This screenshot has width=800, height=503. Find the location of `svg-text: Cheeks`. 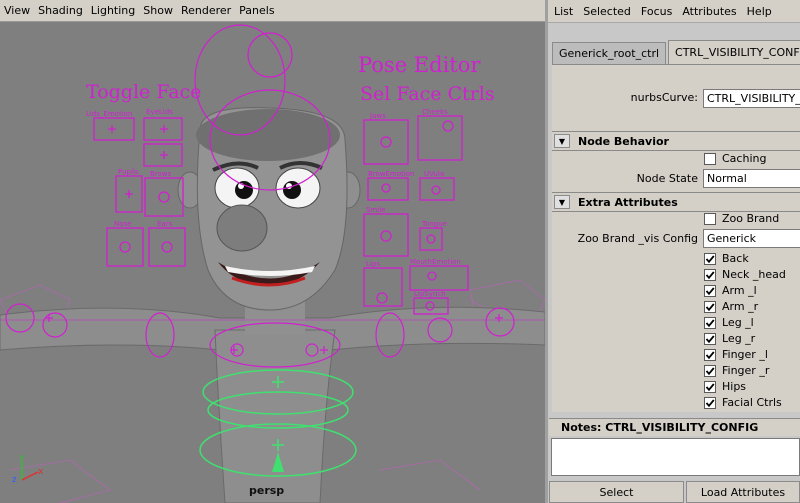

svg-text: Cheeks is located at coordinates (435, 112).